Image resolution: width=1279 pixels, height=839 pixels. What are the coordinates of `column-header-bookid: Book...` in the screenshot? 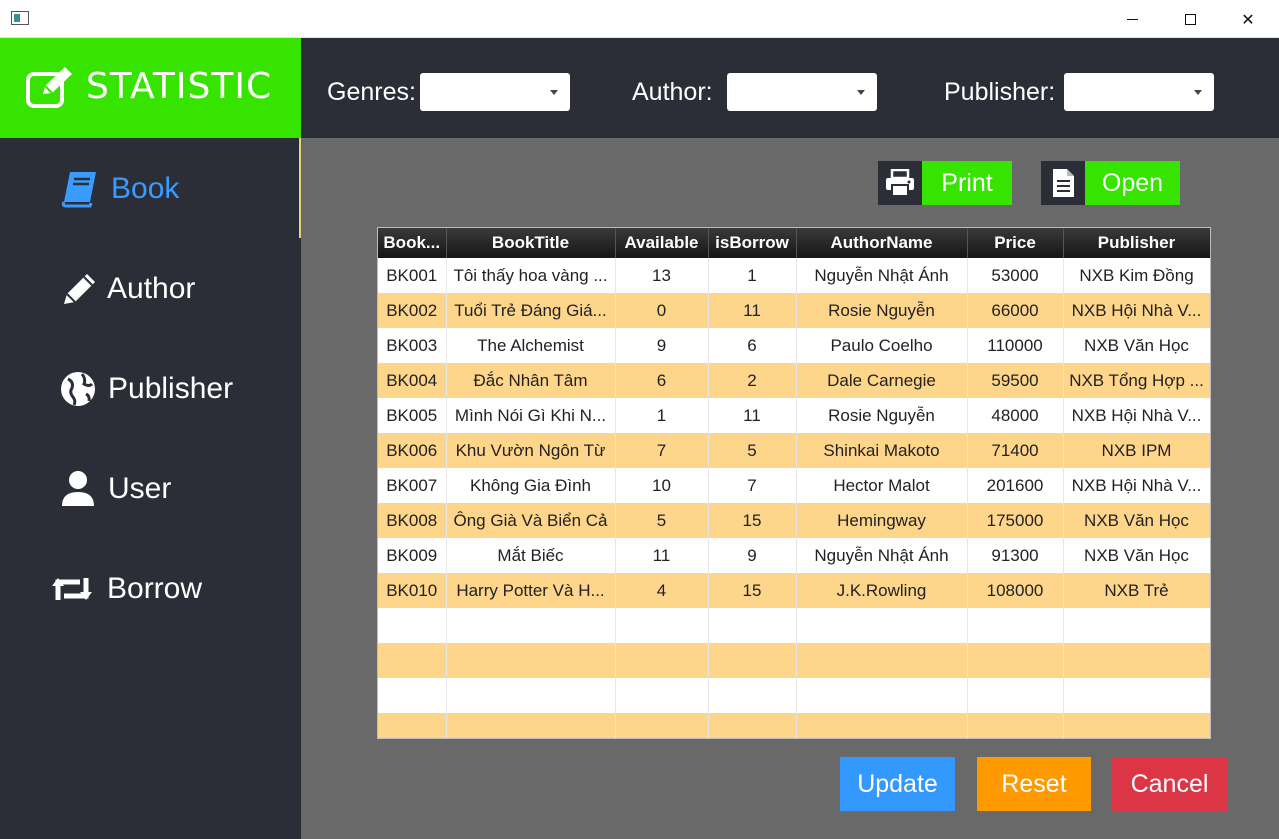 It's located at (412, 243).